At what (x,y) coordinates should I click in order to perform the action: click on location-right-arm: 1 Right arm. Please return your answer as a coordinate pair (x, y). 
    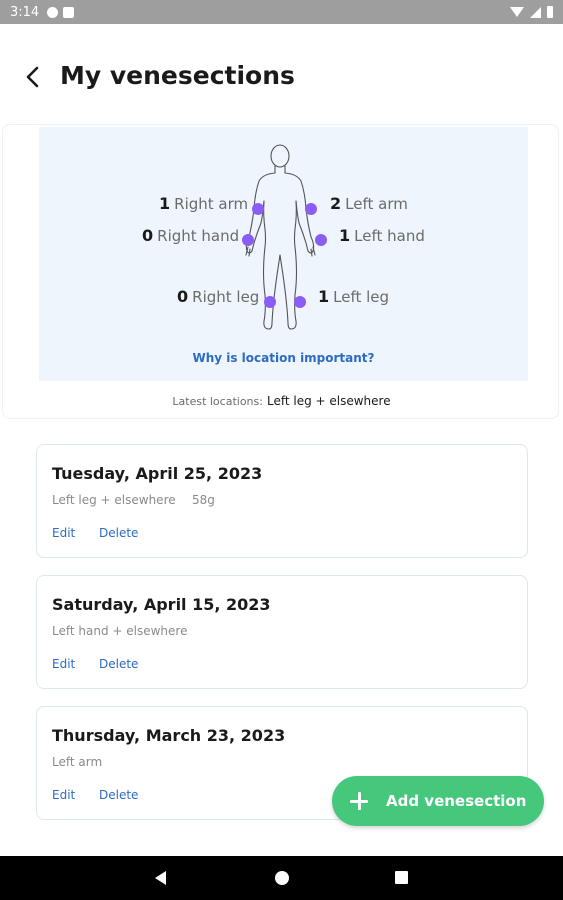
    Looking at the image, I should click on (203, 203).